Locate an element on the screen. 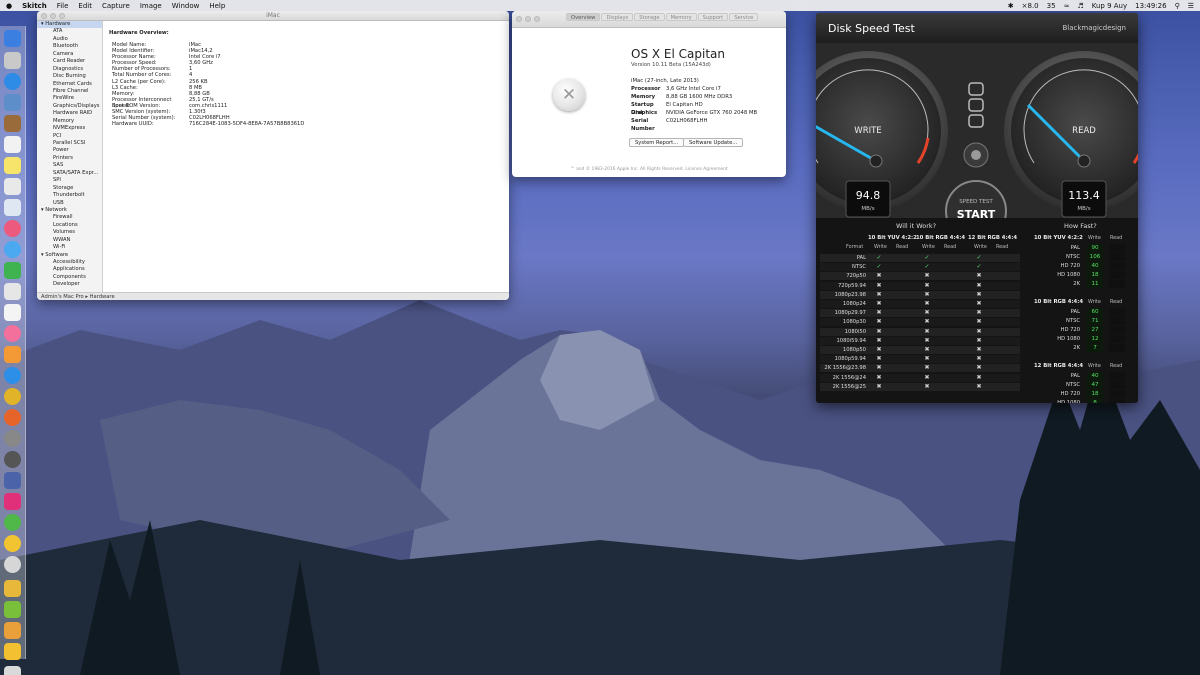  tab-memory: Memory is located at coordinates (681, 17).